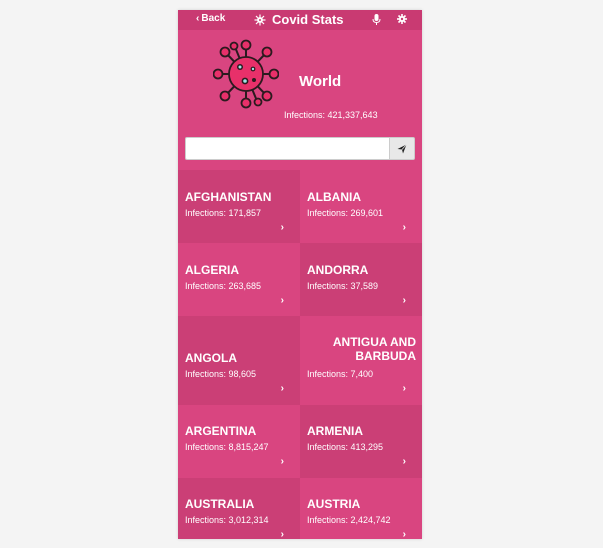 The image size is (603, 548). What do you see at coordinates (349, 520) in the screenshot?
I see `country-infections: Infections: 2,424,742` at bounding box center [349, 520].